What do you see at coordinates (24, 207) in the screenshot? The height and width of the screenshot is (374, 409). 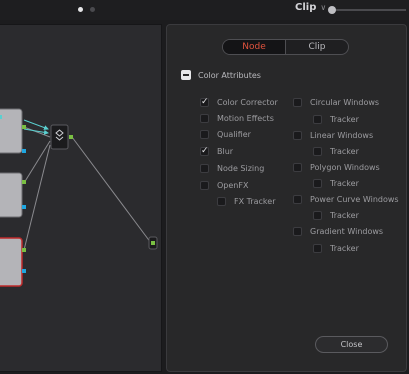 I see `node-2-key-output` at bounding box center [24, 207].